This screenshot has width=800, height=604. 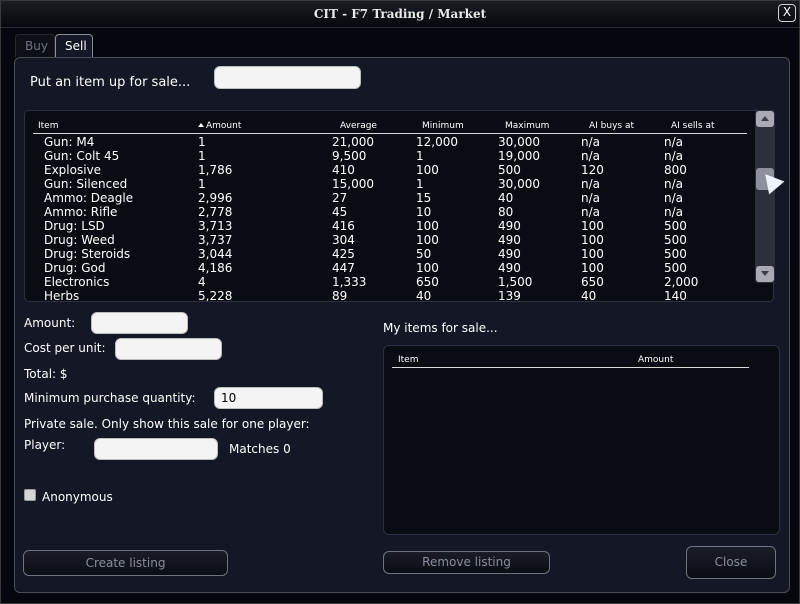 What do you see at coordinates (509, 170) in the screenshot?
I see `cell-maximum: 500` at bounding box center [509, 170].